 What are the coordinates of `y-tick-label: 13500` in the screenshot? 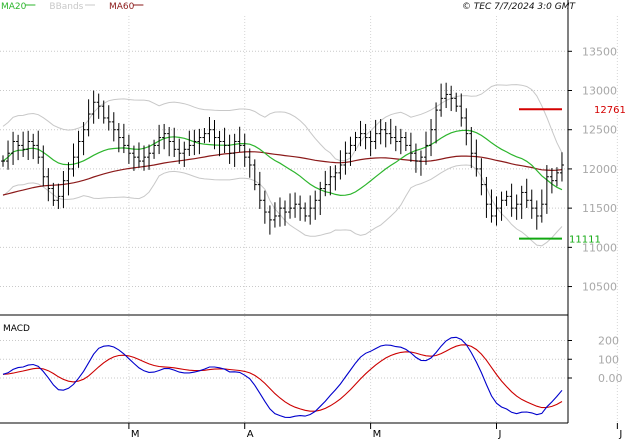 It's located at (599, 51).